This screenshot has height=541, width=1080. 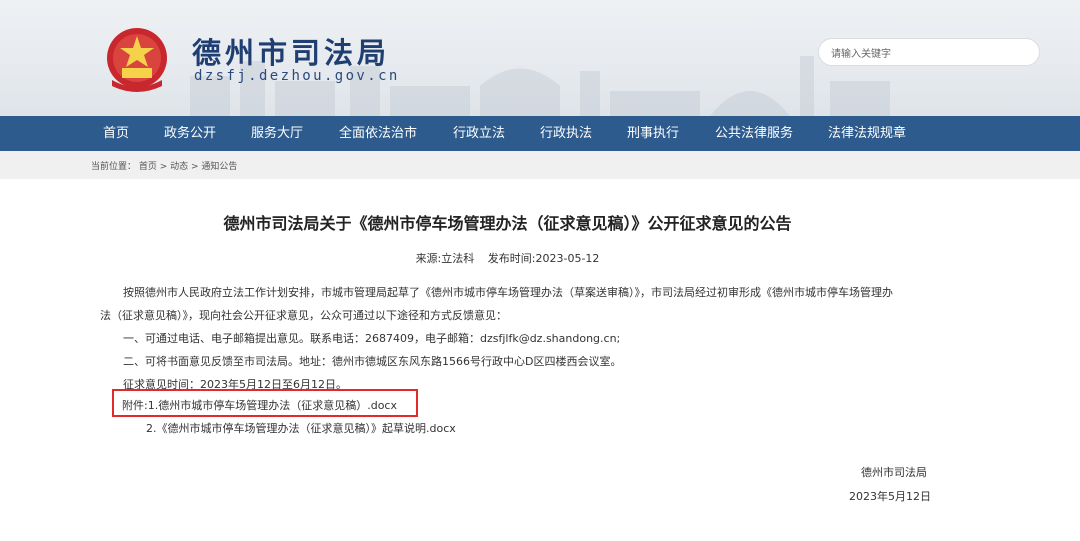 I want to click on nav-item-service-hall: 服务大厅, so click(x=277, y=133).